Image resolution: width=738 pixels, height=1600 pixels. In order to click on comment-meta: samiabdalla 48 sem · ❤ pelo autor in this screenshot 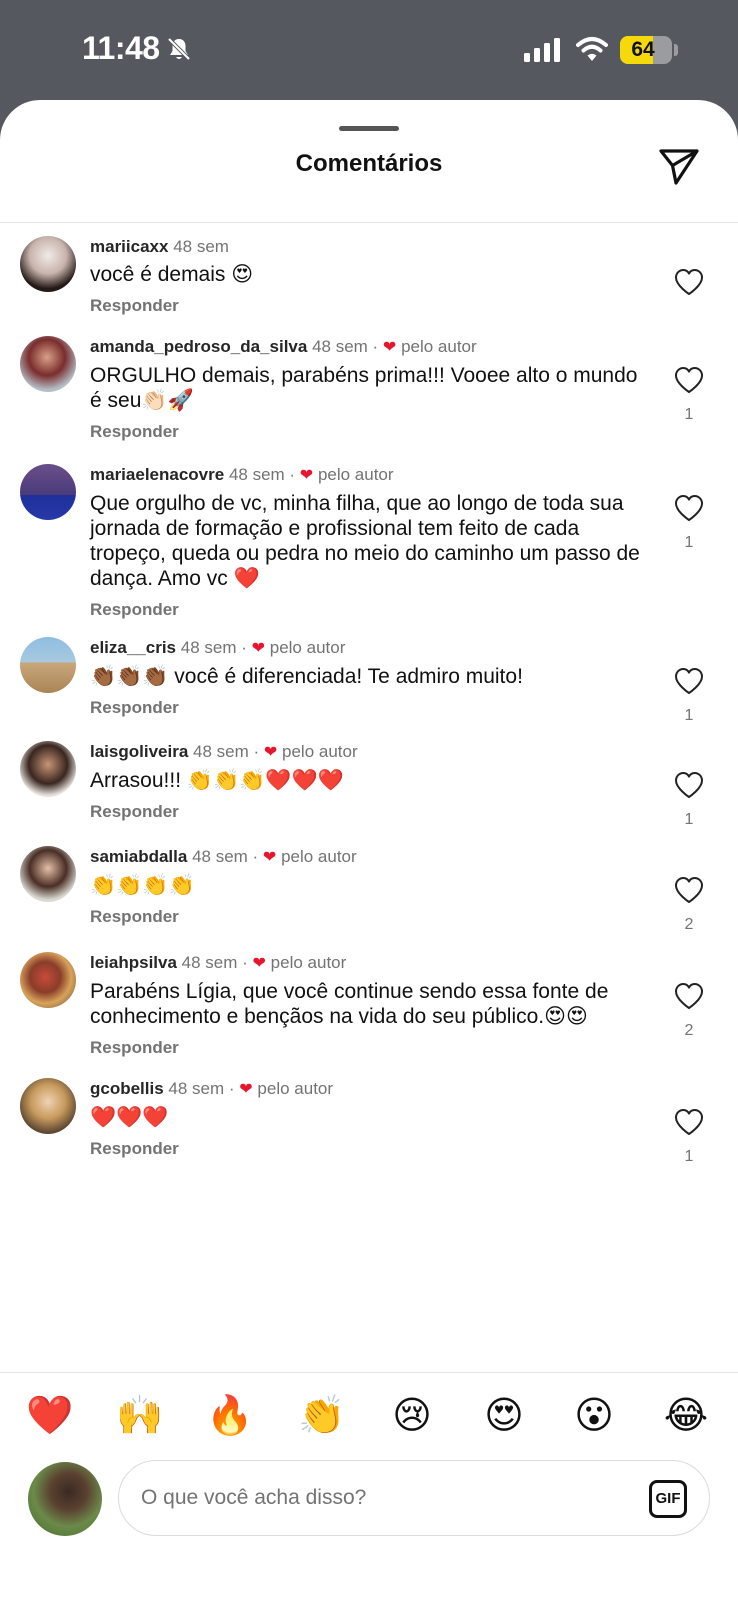, I will do `click(223, 856)`.